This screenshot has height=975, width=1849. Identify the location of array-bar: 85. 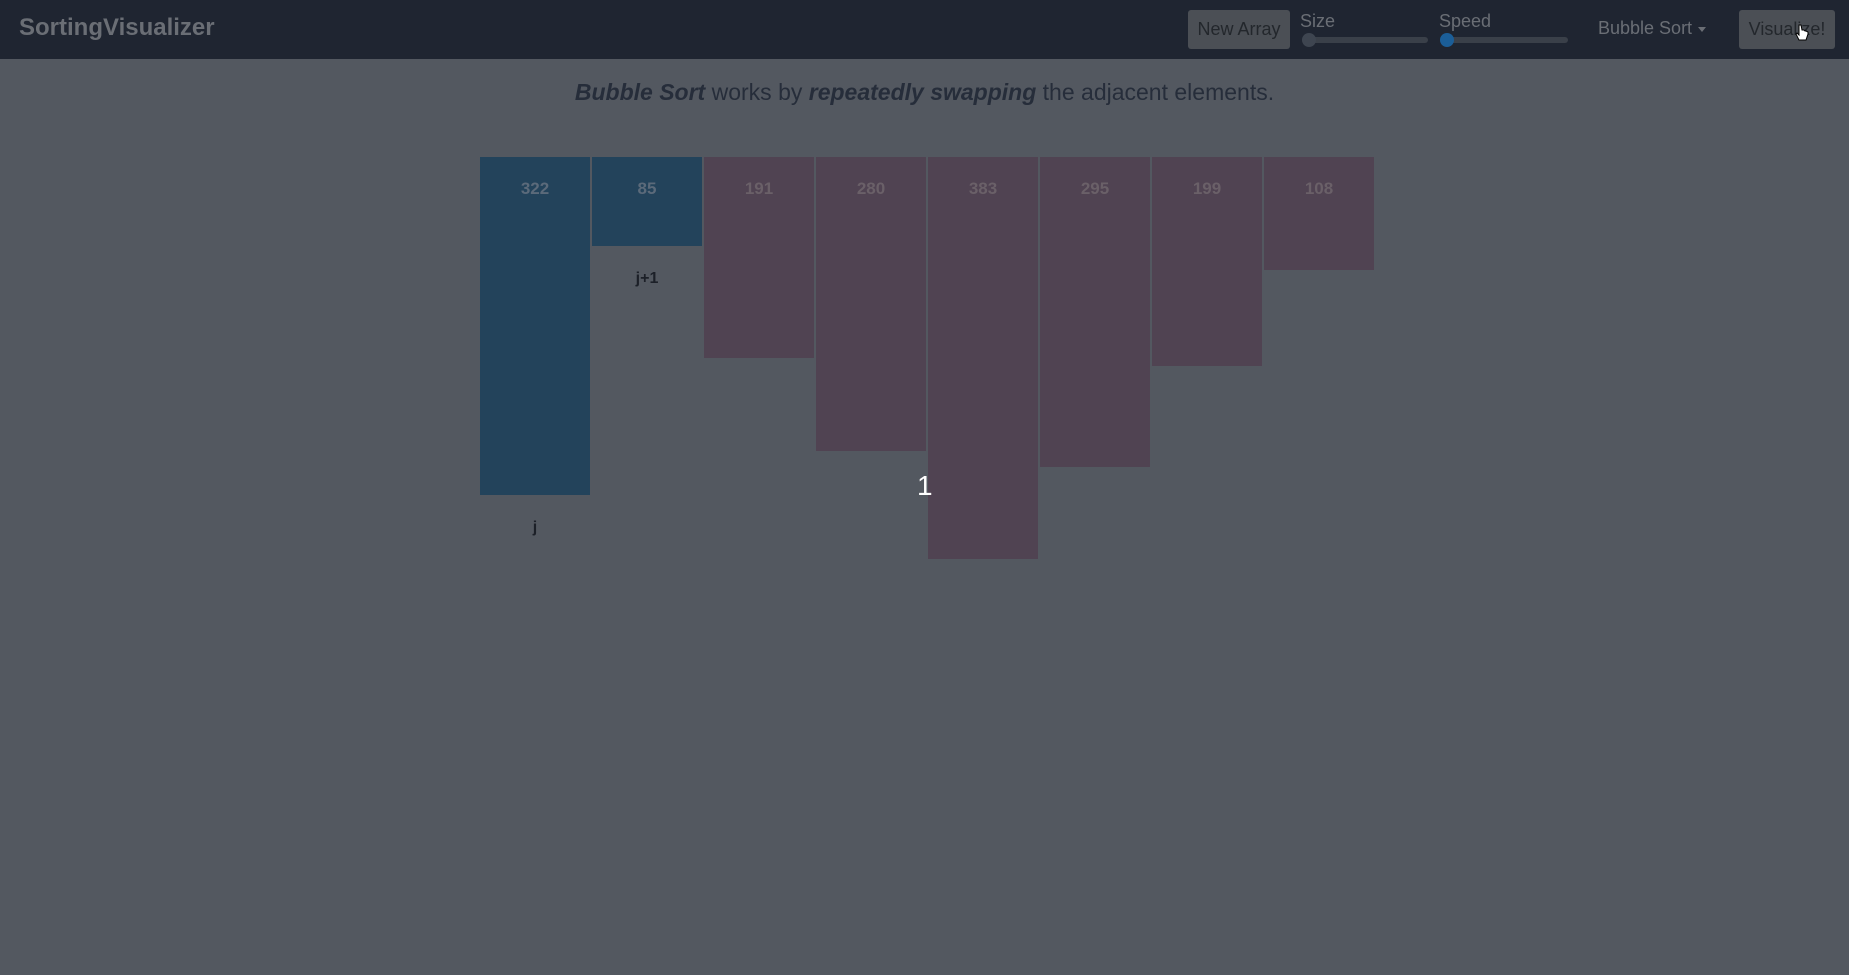
(647, 201).